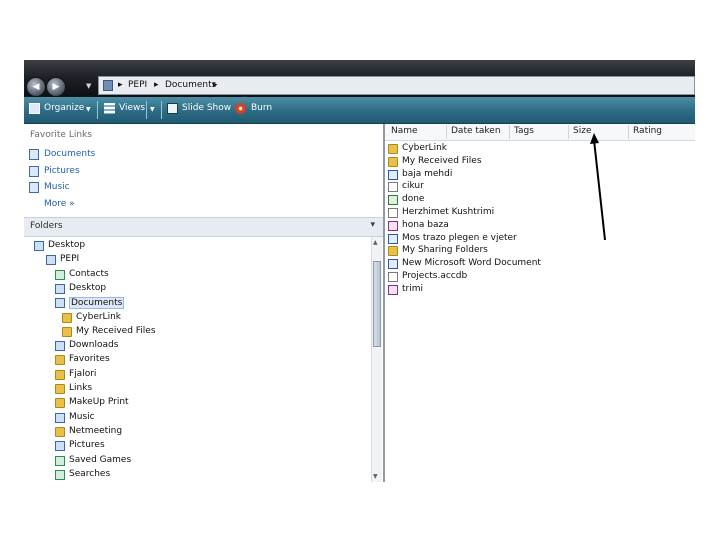 Image resolution: width=720 pixels, height=540 pixels. I want to click on slideshow-button: Slide Show, so click(206, 108).